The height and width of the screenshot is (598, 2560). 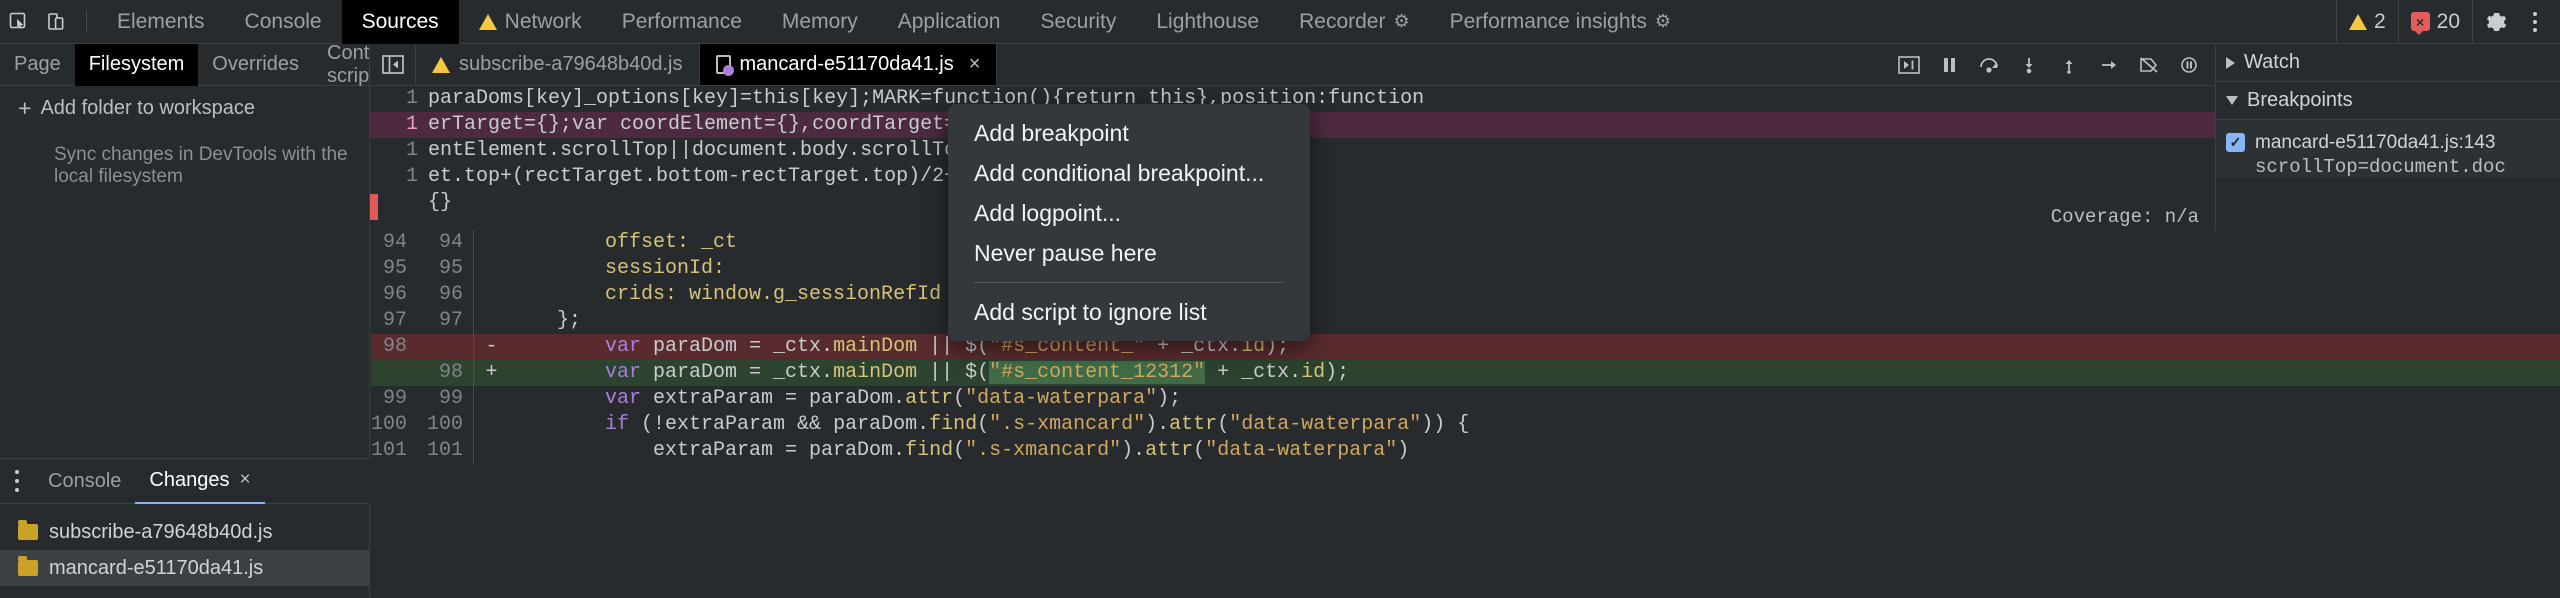 What do you see at coordinates (444, 424) in the screenshot?
I see `diff-new-line-number: 100` at bounding box center [444, 424].